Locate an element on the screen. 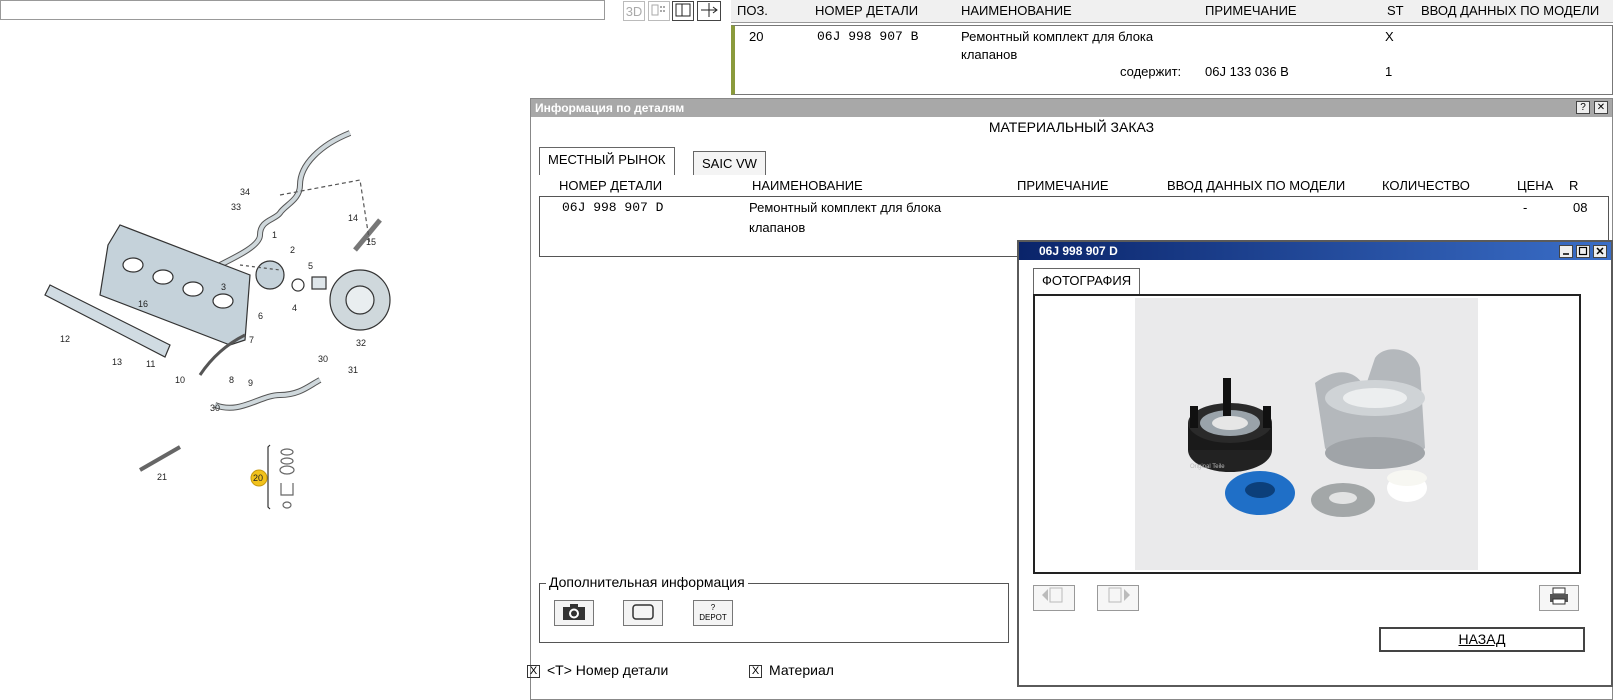 The width and height of the screenshot is (1613, 700). move-icon is located at coordinates (709, 11).